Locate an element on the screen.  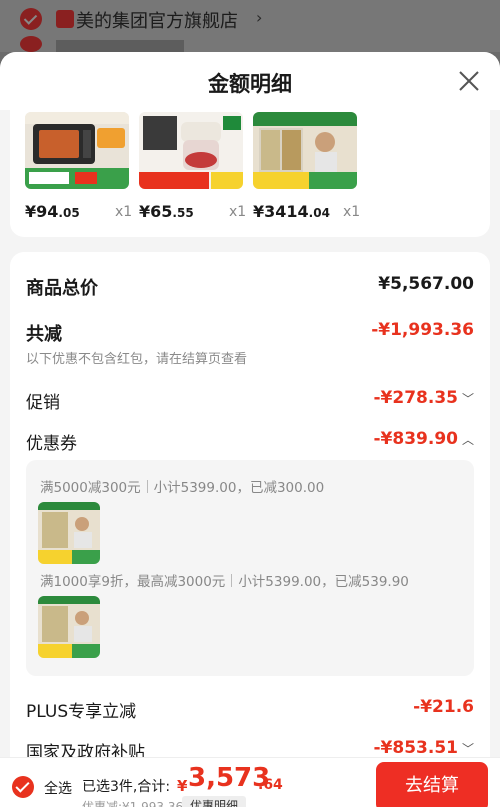
product-item: ¥94.05 x1 is located at coordinates (80, 166).